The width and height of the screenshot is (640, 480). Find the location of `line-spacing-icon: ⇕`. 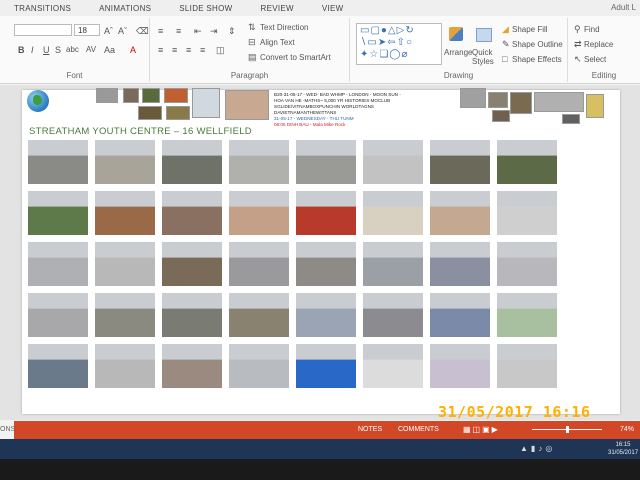

line-spacing-icon: ⇕ is located at coordinates (232, 31).